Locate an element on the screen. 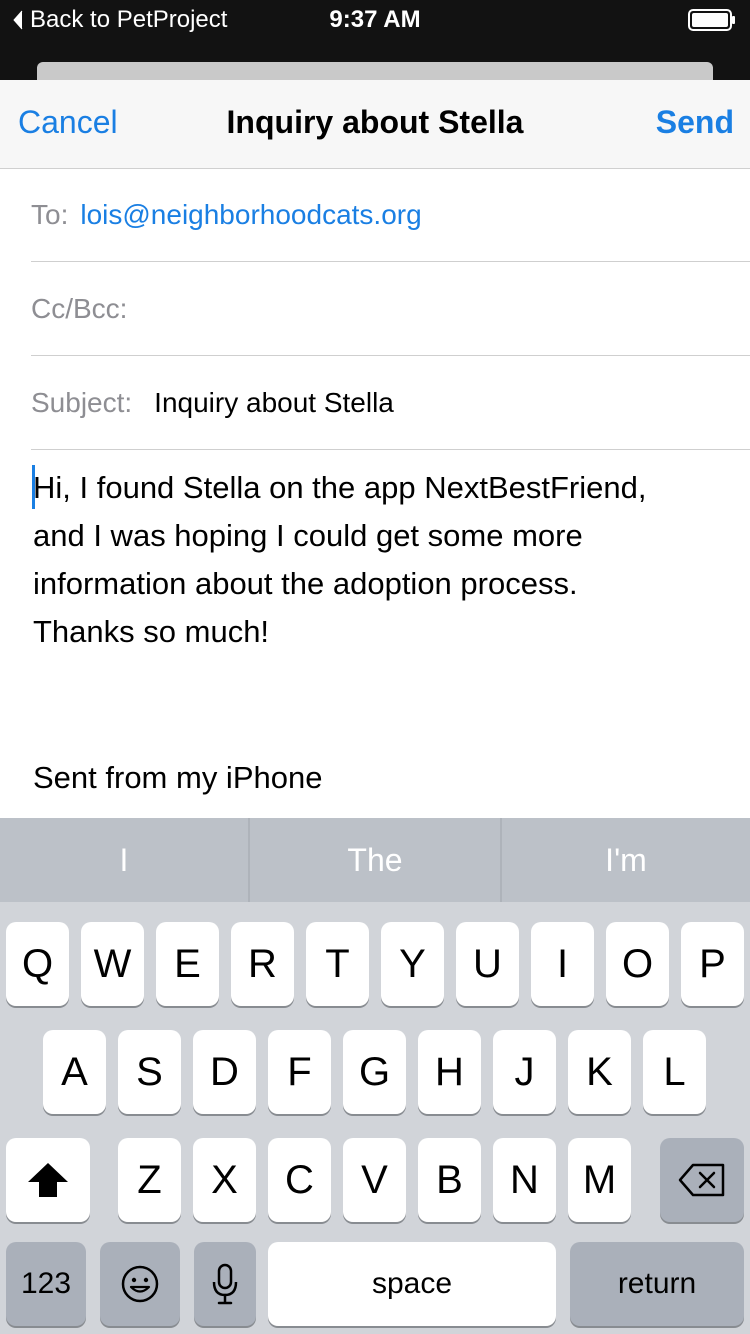 The image size is (750, 1334). key-e: E is located at coordinates (187, 964).